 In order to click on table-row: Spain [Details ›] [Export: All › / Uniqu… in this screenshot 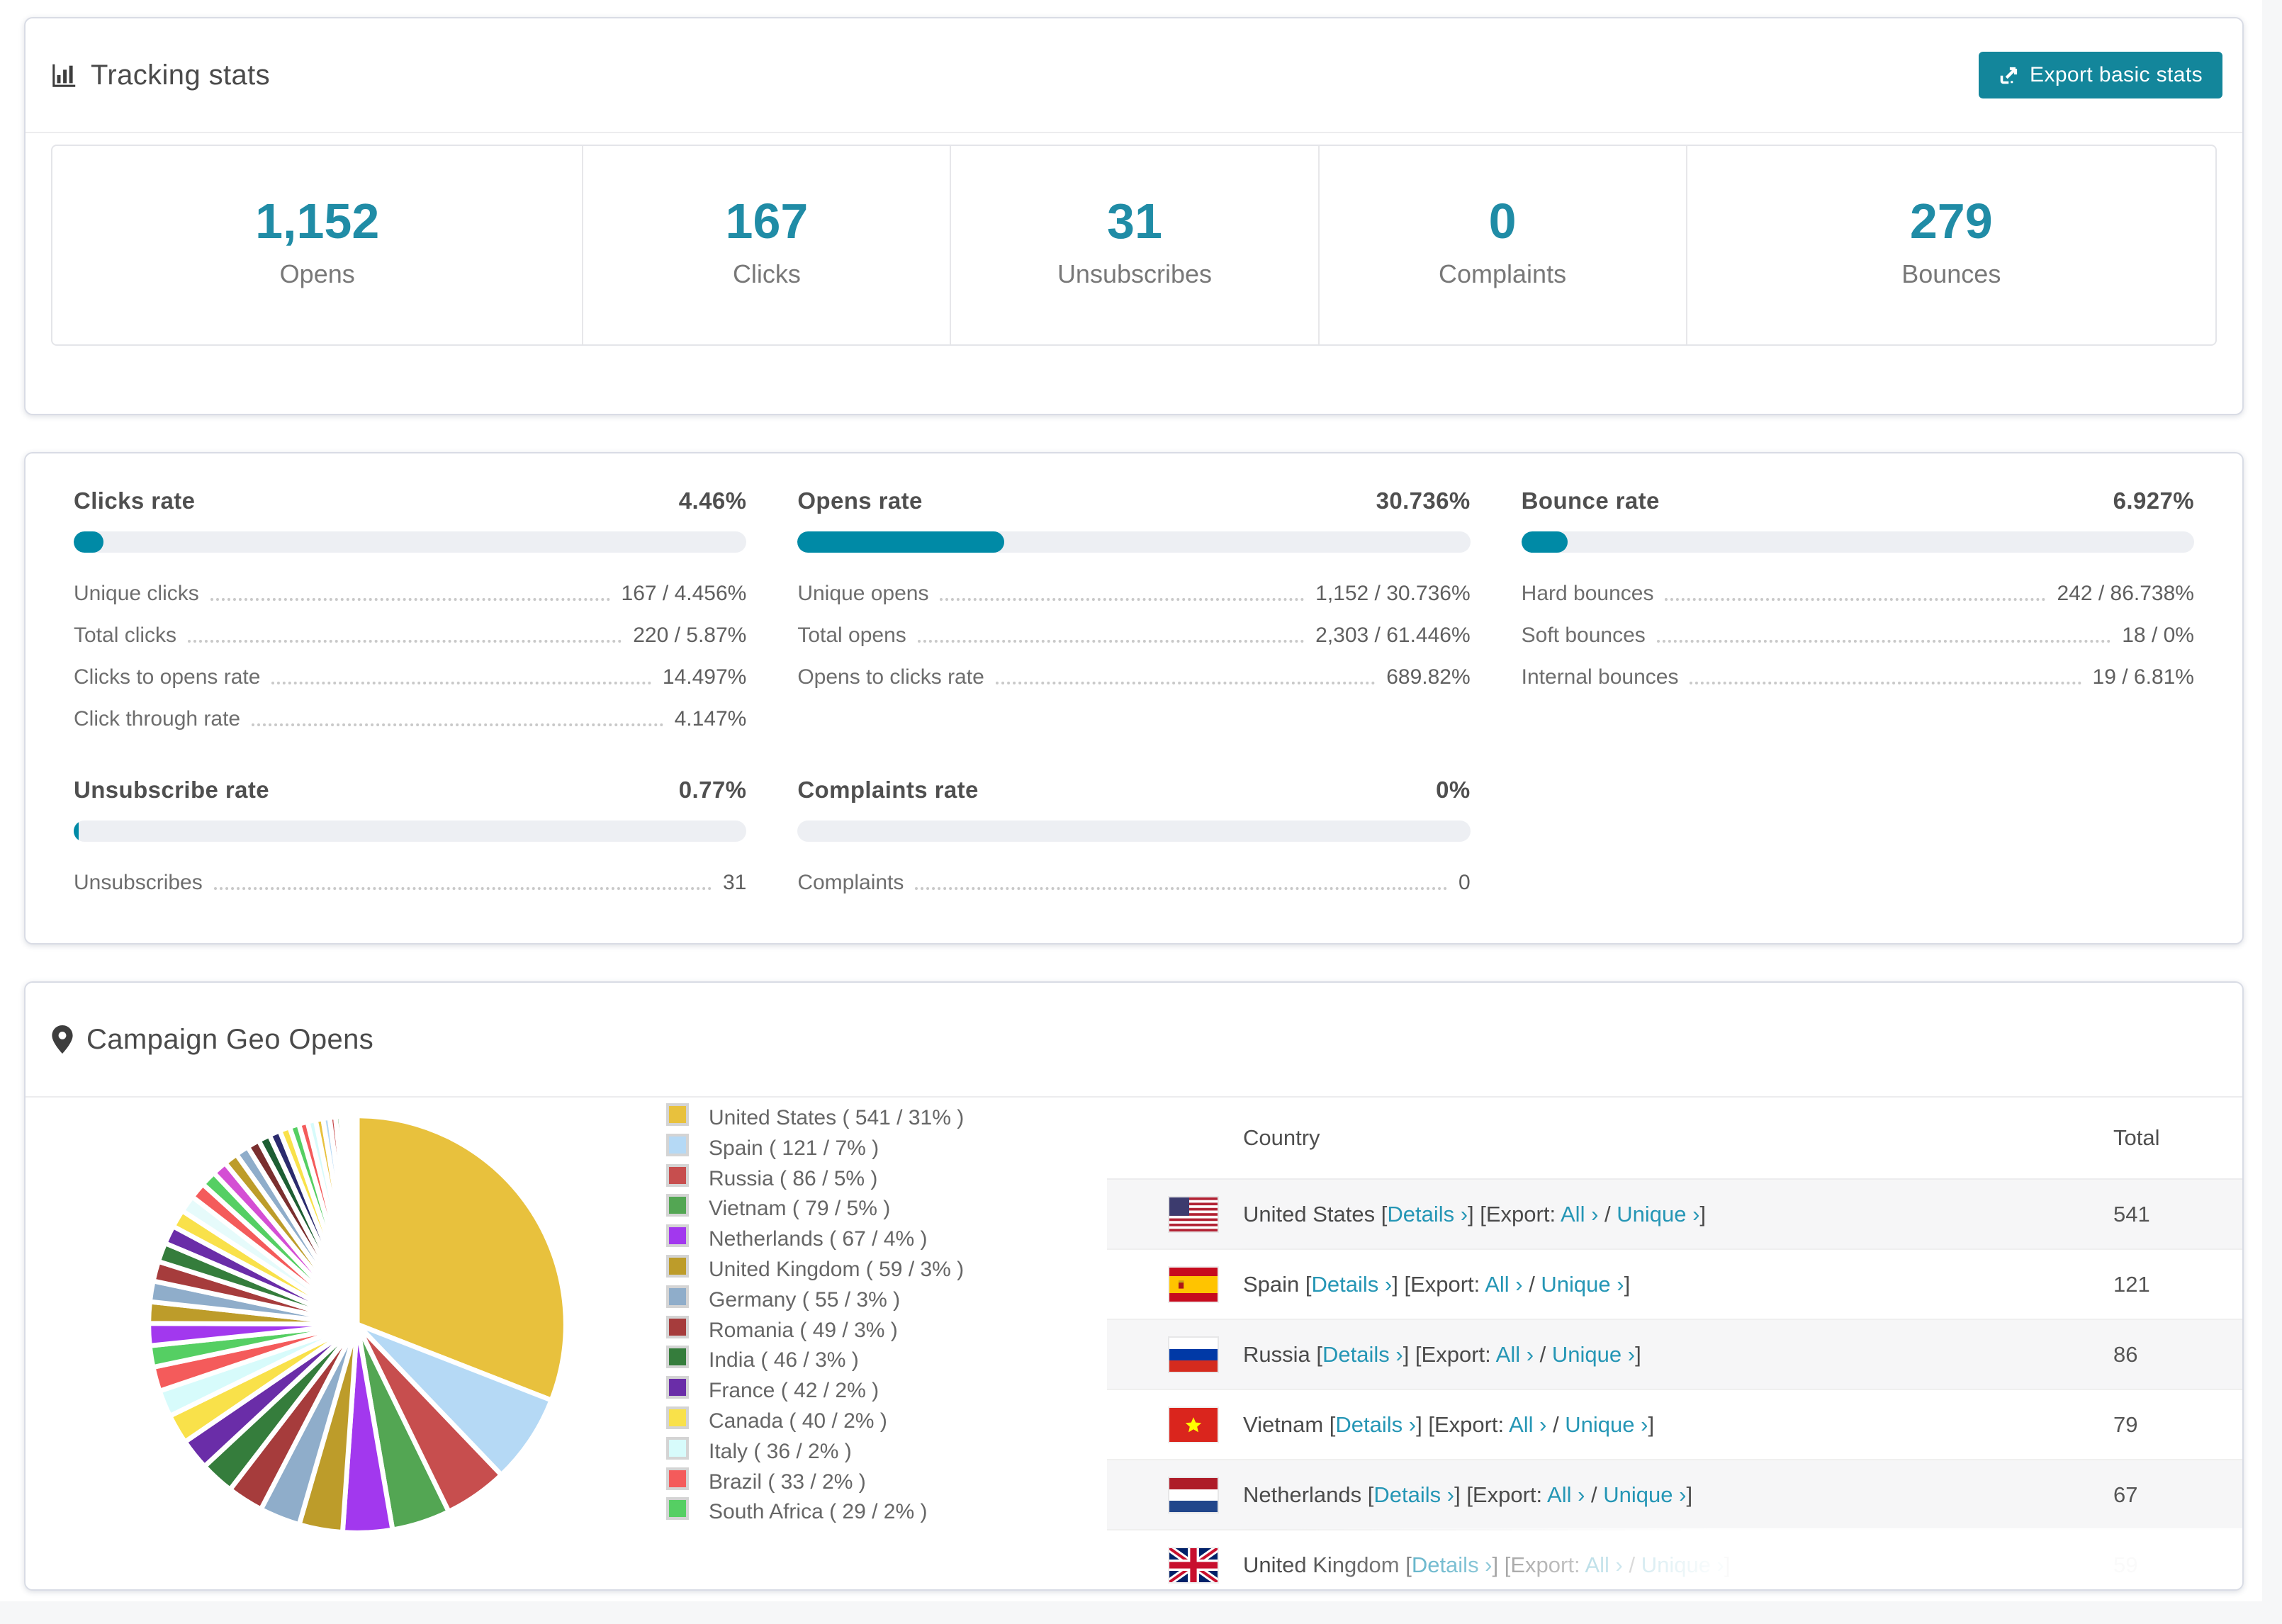, I will do `click(1675, 1285)`.